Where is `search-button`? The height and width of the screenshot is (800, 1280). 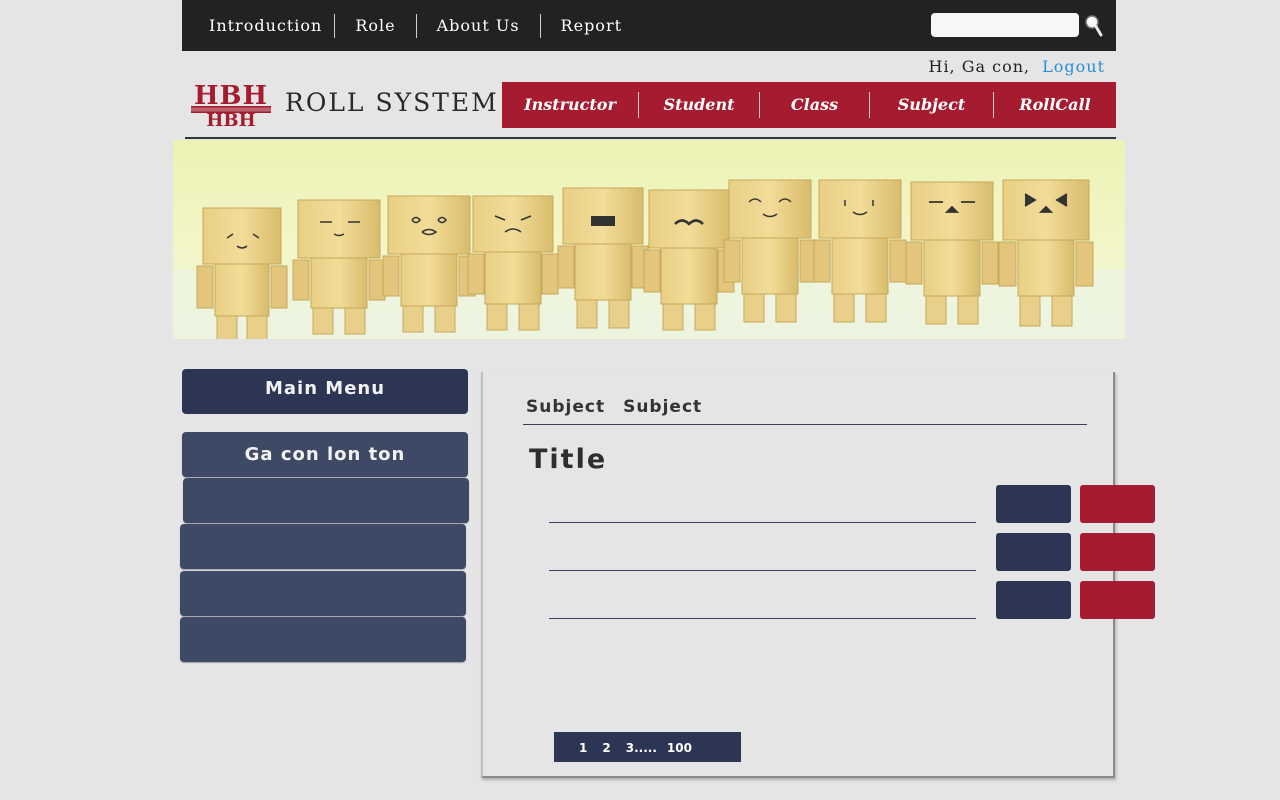
search-button is located at coordinates (1094, 26).